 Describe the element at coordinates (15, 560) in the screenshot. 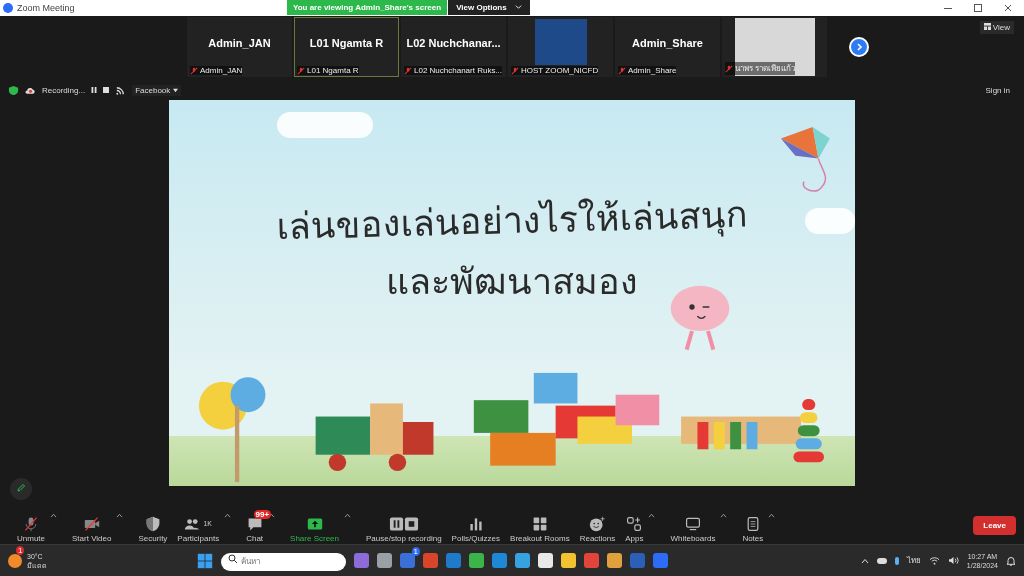

I see `weather-icon` at that location.